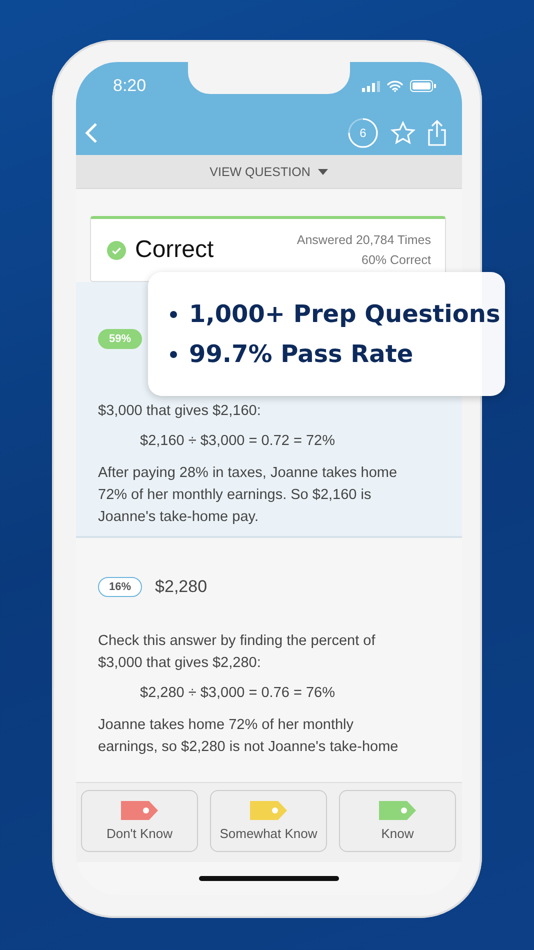  Describe the element at coordinates (423, 86) in the screenshot. I see `battery-icon` at that location.